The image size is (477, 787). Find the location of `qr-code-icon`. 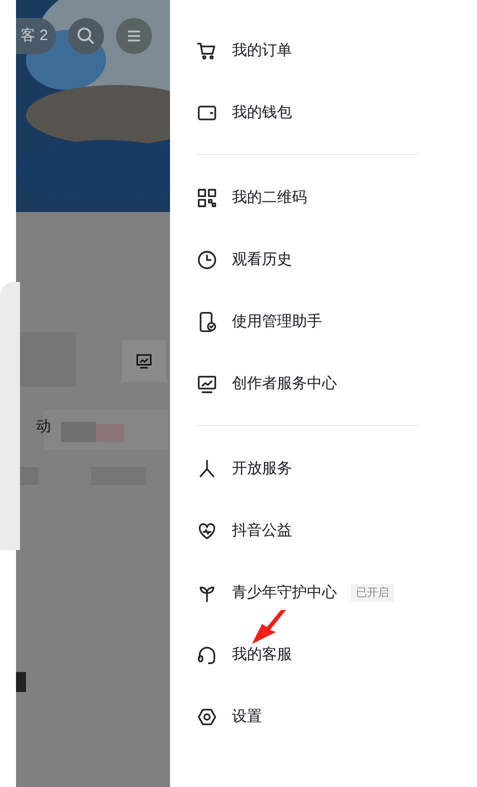

qr-code-icon is located at coordinates (207, 198).